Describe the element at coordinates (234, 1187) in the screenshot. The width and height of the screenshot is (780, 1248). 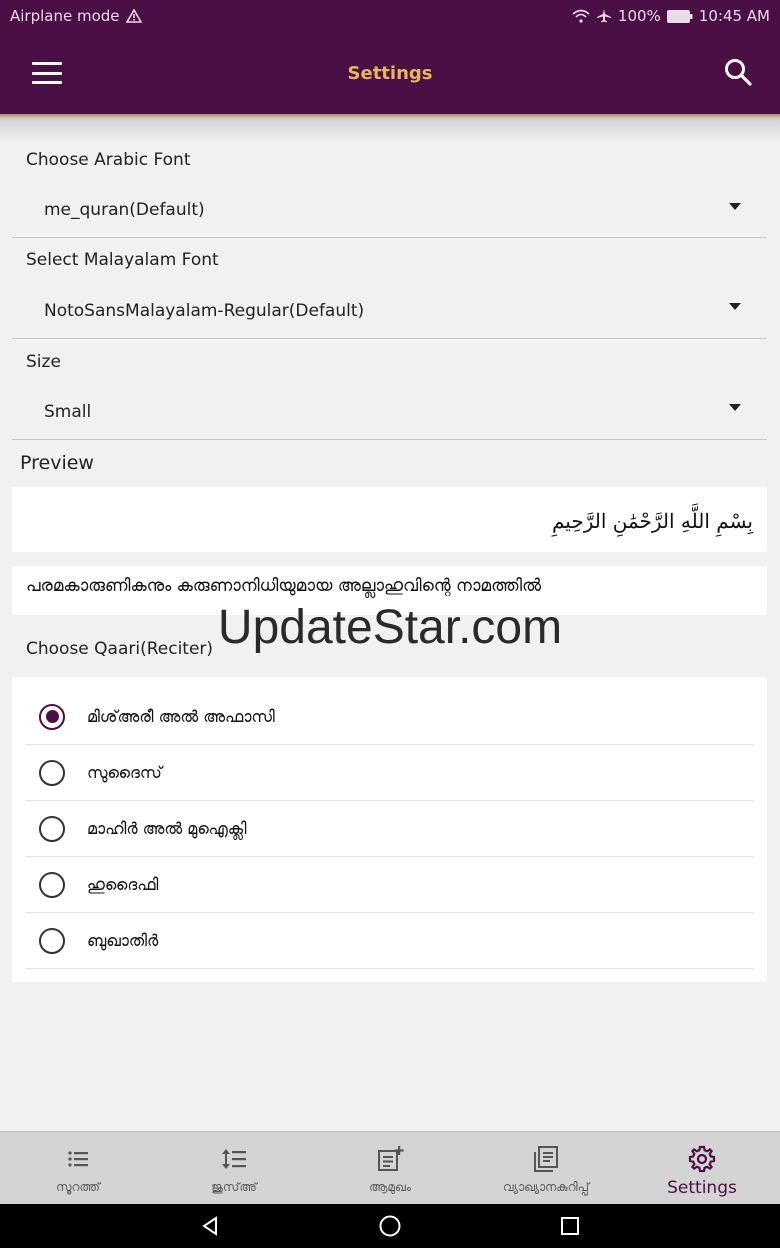
I see `nav-label: ജുസ്അ്` at that location.